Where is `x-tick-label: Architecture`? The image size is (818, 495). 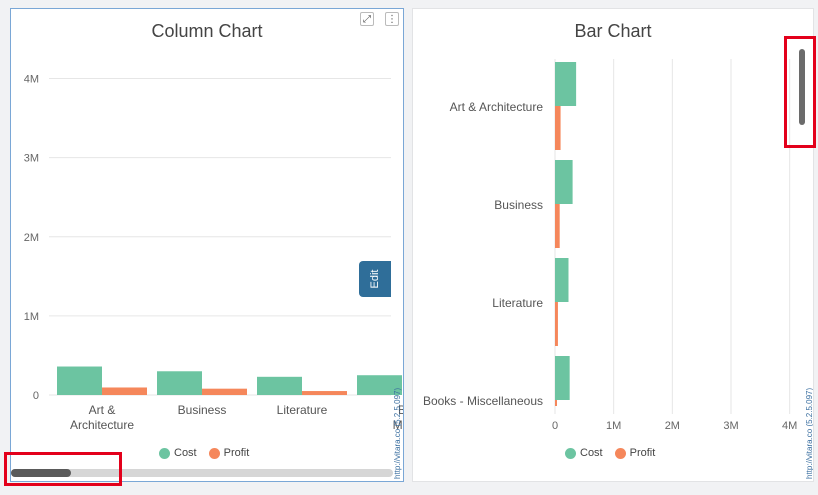
x-tick-label: Architecture is located at coordinates (102, 425).